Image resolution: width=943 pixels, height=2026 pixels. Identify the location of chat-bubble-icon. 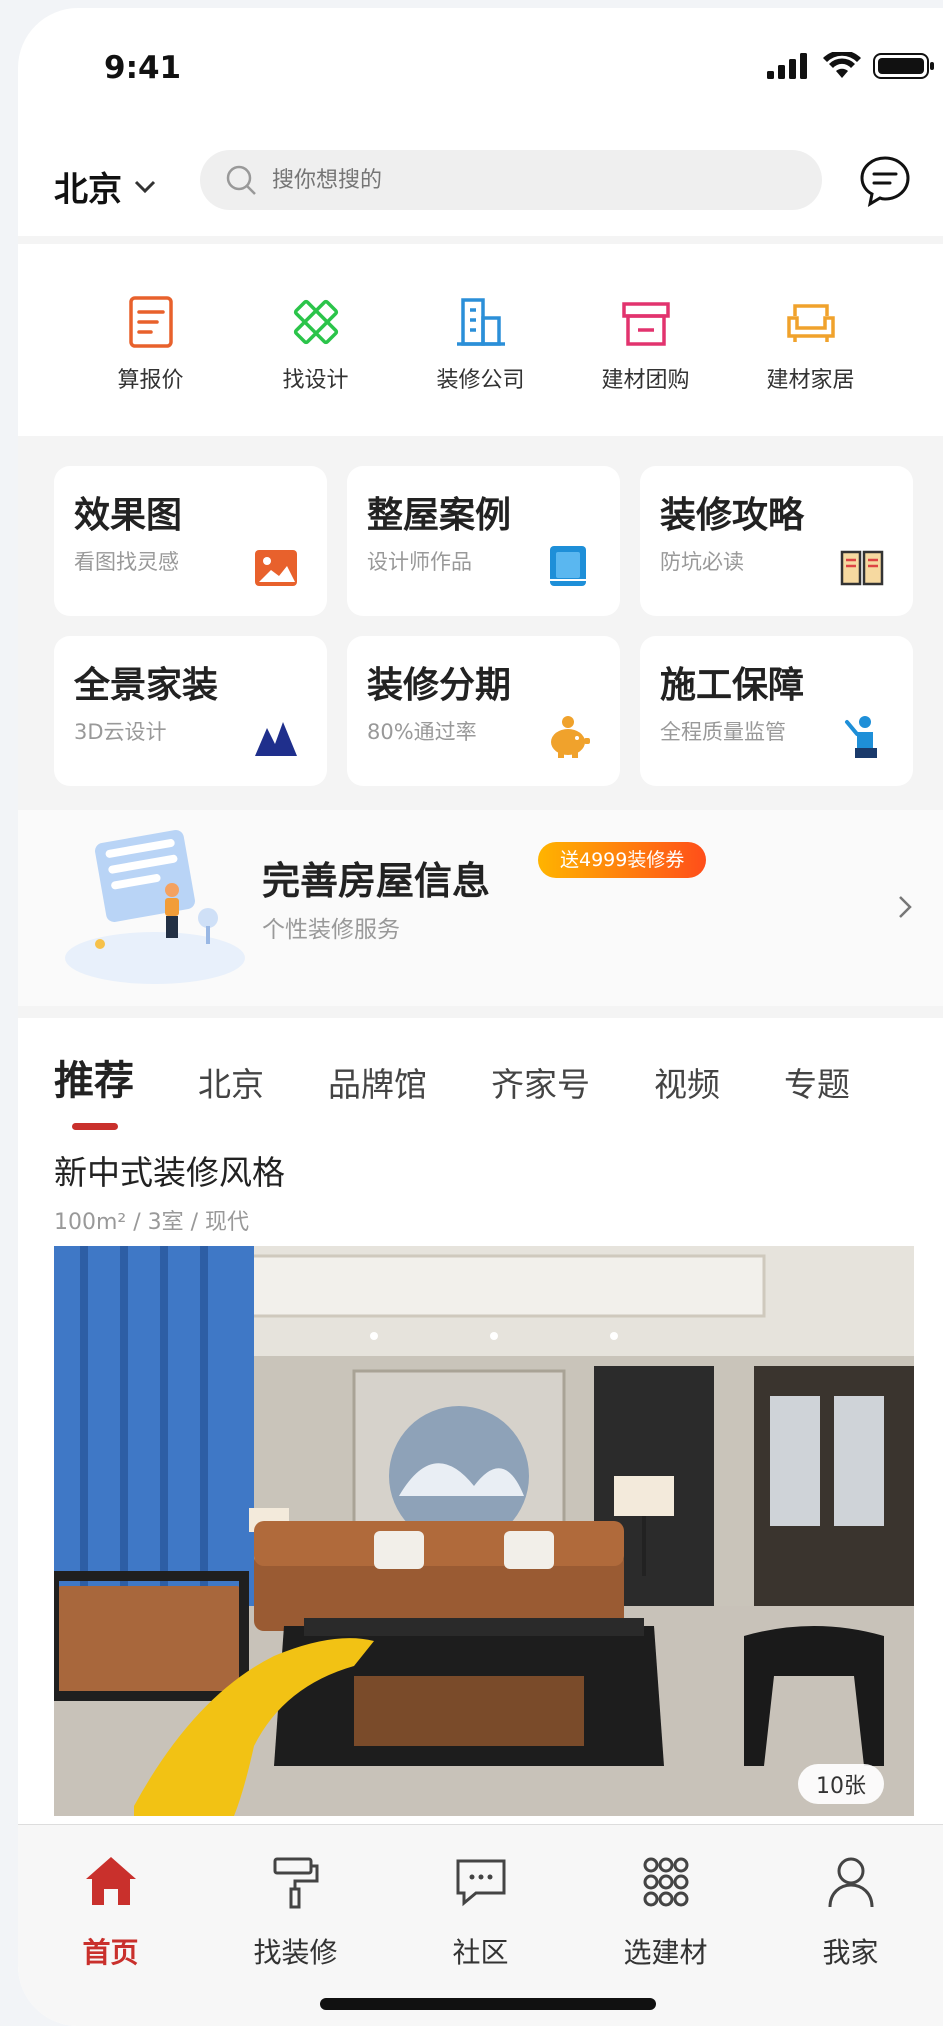
(480, 1883).